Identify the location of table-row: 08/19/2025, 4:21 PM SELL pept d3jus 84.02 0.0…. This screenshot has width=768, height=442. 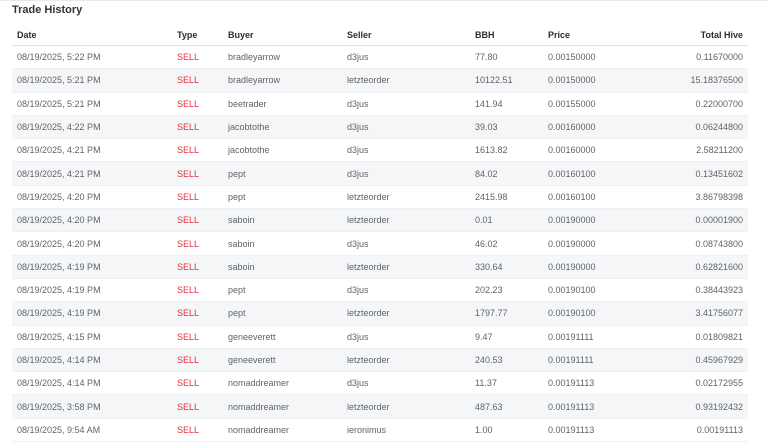
(380, 173).